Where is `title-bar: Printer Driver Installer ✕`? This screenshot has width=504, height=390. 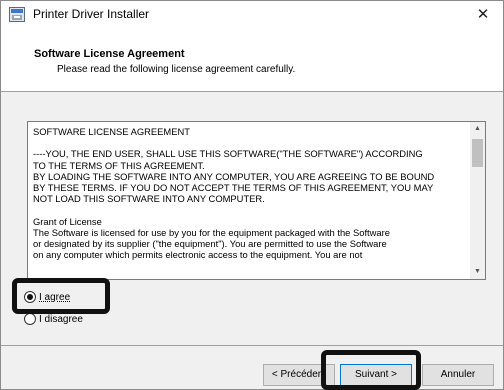 title-bar: Printer Driver Installer ✕ is located at coordinates (252, 15).